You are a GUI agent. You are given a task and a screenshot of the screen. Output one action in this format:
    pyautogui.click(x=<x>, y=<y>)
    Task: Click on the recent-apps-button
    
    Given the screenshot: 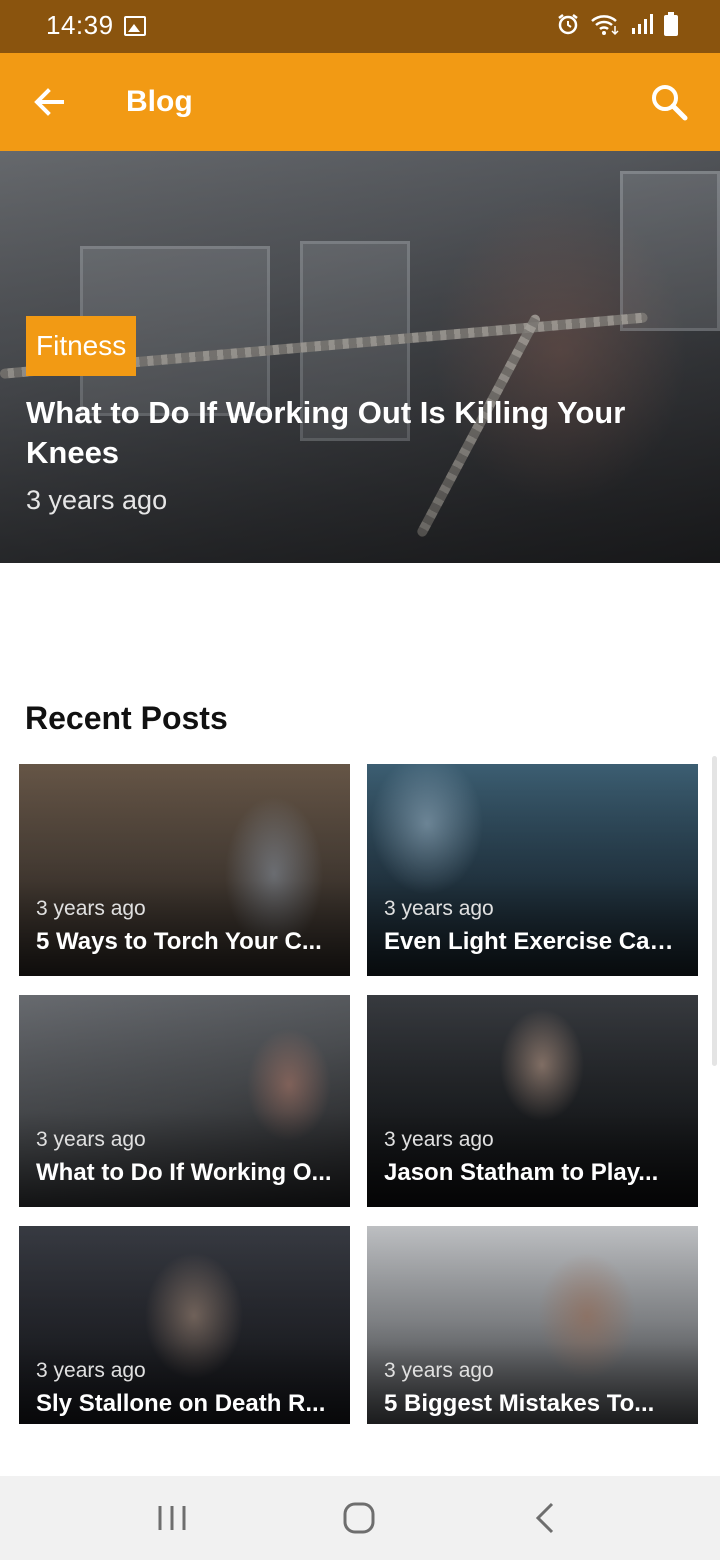 What is the action you would take?
    pyautogui.click(x=172, y=1518)
    